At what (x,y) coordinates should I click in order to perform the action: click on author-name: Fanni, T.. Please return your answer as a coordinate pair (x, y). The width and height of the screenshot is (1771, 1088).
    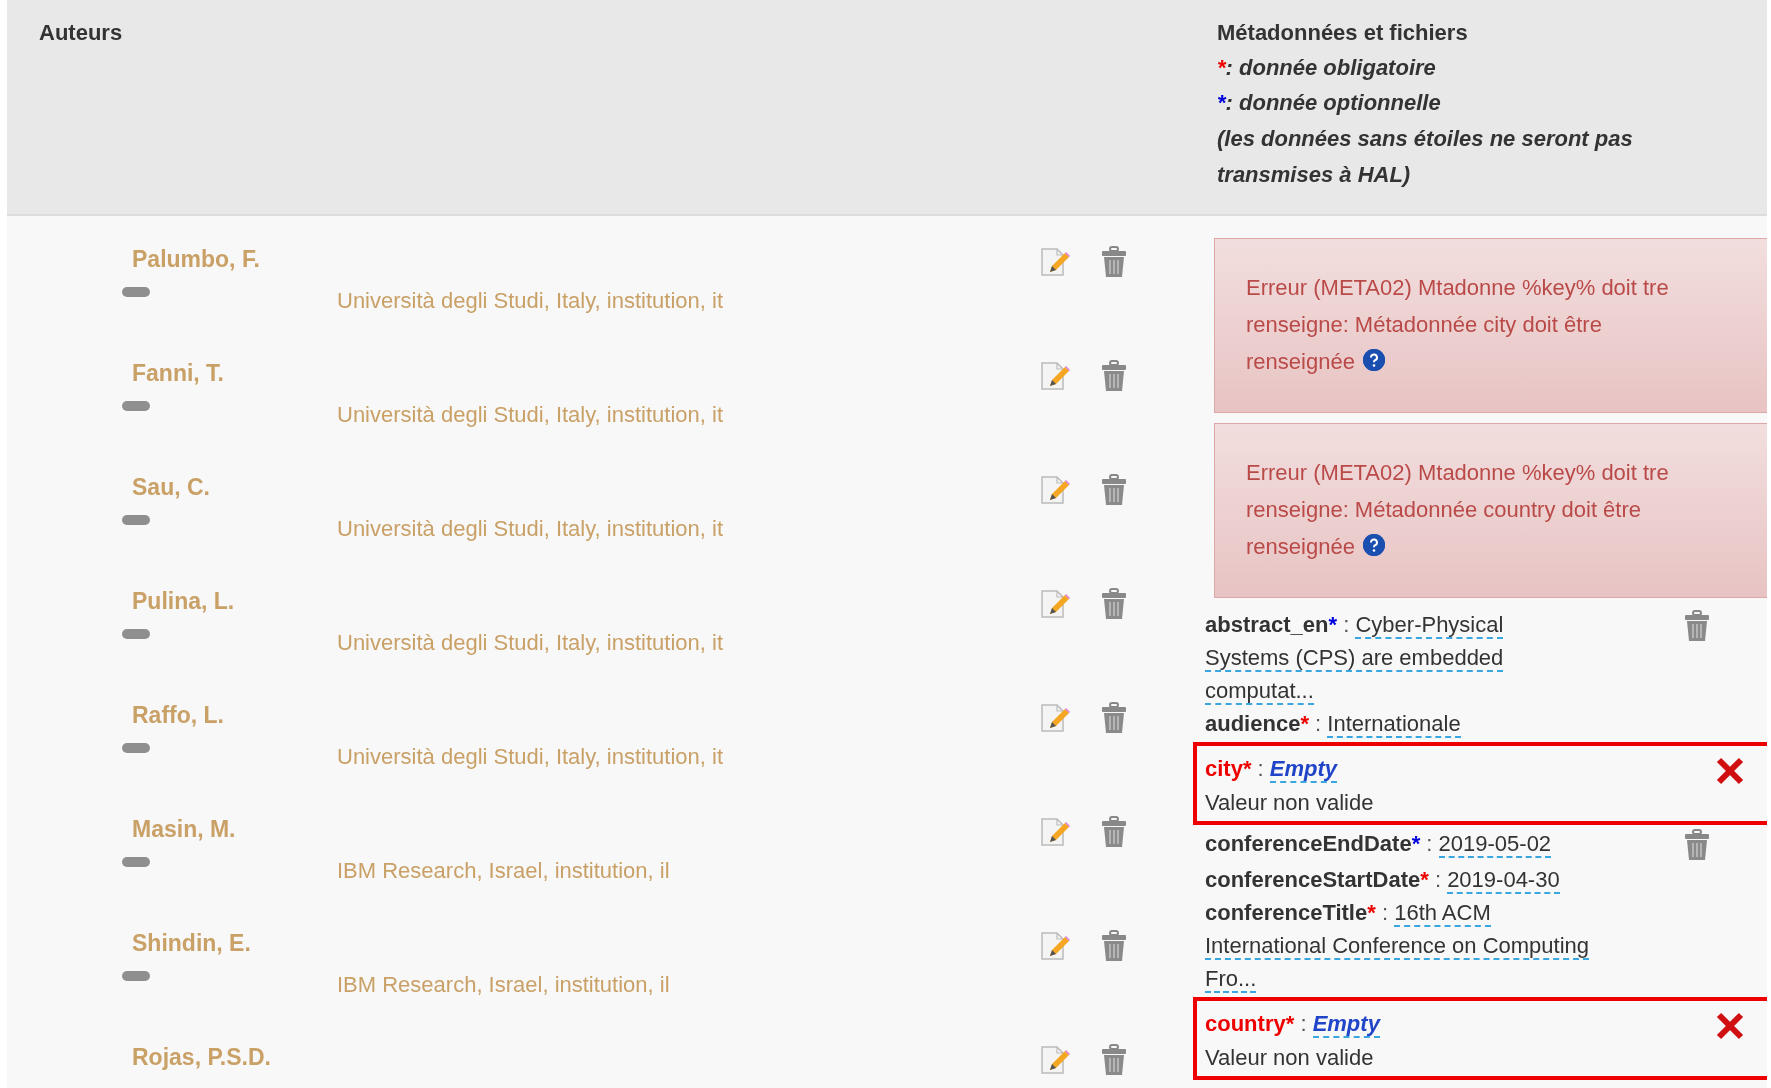
    Looking at the image, I should click on (234, 373).